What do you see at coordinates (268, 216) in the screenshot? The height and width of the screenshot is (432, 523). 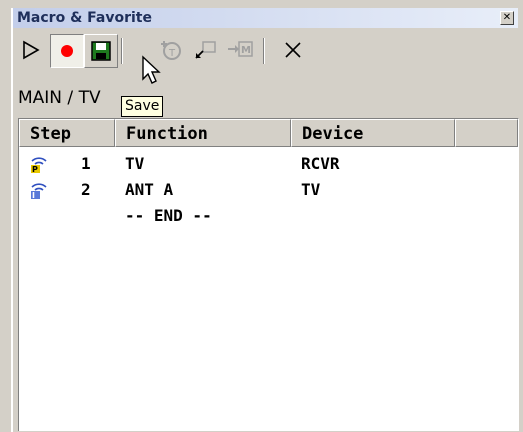 I see `list-item: -- END --` at bounding box center [268, 216].